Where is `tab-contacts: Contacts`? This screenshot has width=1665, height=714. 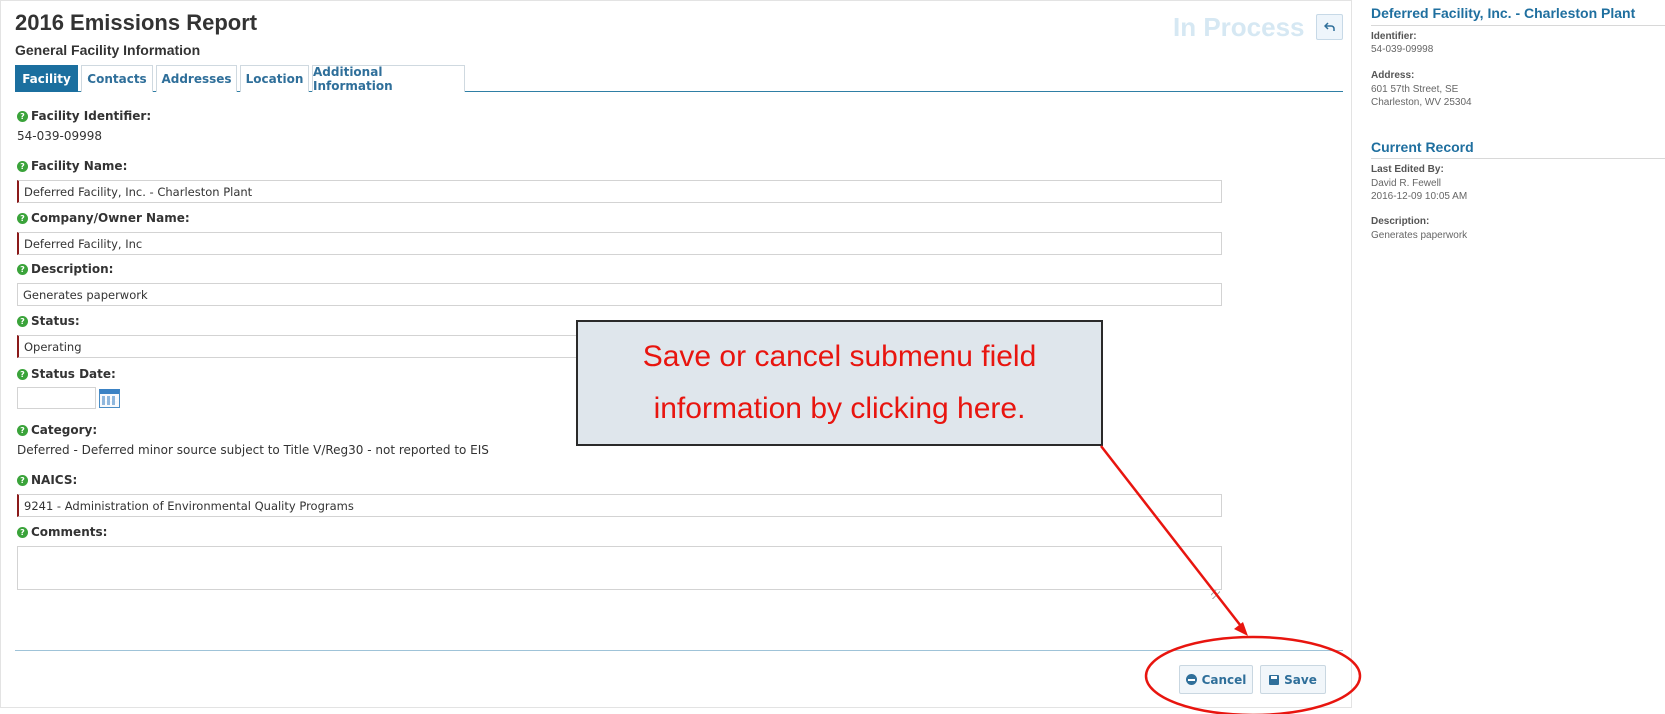 tab-contacts: Contacts is located at coordinates (117, 78).